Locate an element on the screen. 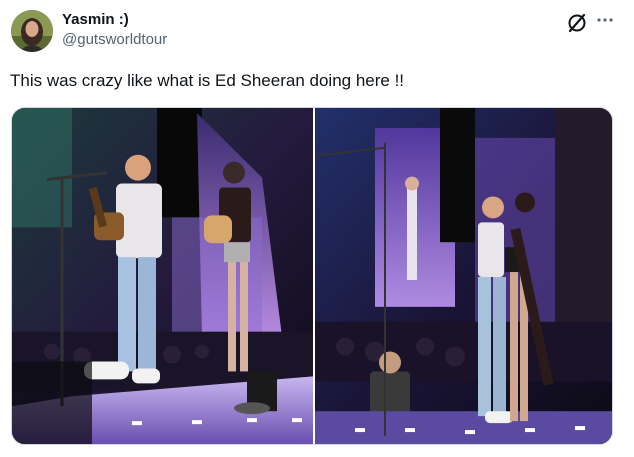 This screenshot has width=634, height=457. avatar is located at coordinates (32, 31).